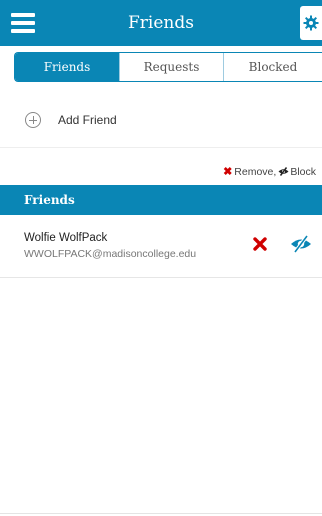  I want to click on remove-friend-button, so click(260, 244).